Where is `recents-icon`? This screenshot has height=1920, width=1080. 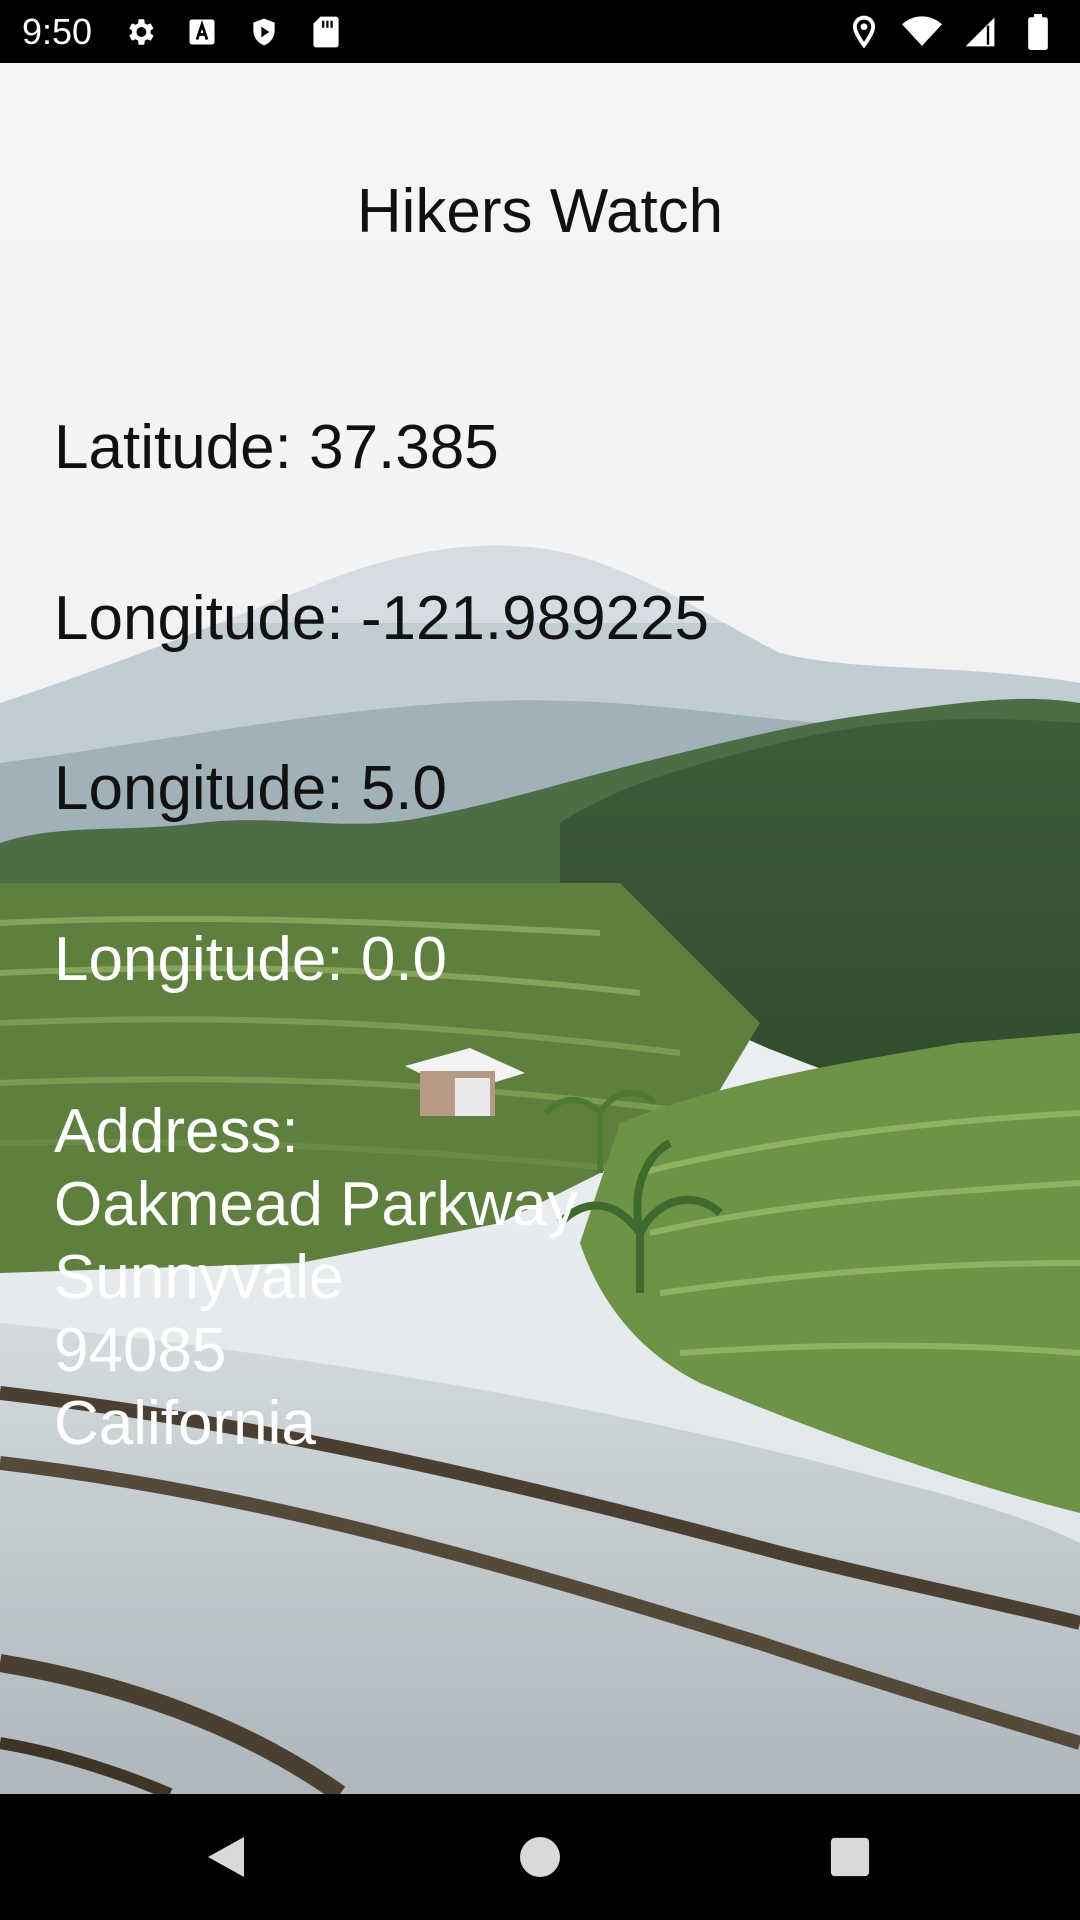 recents-icon is located at coordinates (850, 1857).